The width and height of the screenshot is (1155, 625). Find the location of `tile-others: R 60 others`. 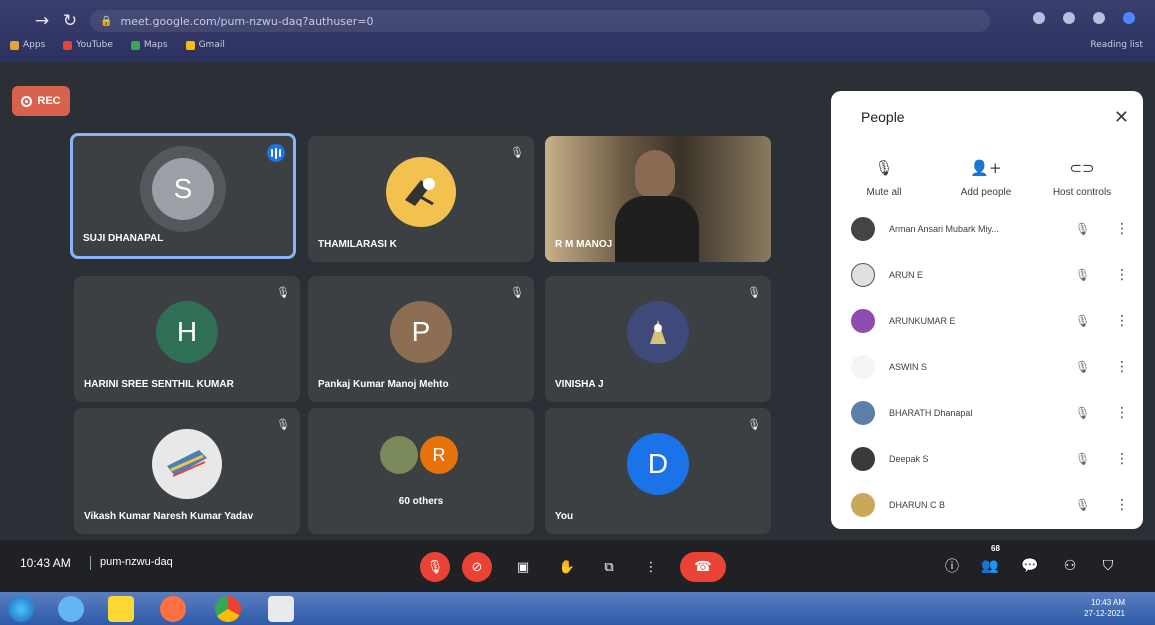

tile-others: R 60 others is located at coordinates (421, 471).